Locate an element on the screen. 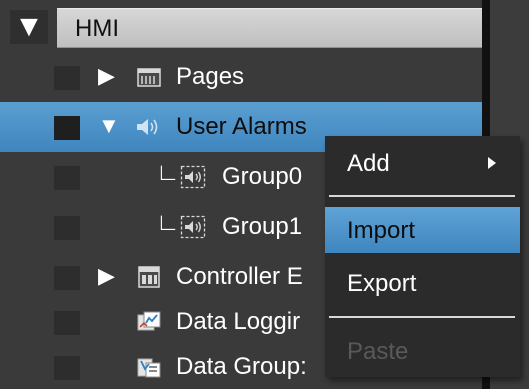 This screenshot has height=389, width=529. tree-item-label: Data Group: is located at coordinates (241, 366).